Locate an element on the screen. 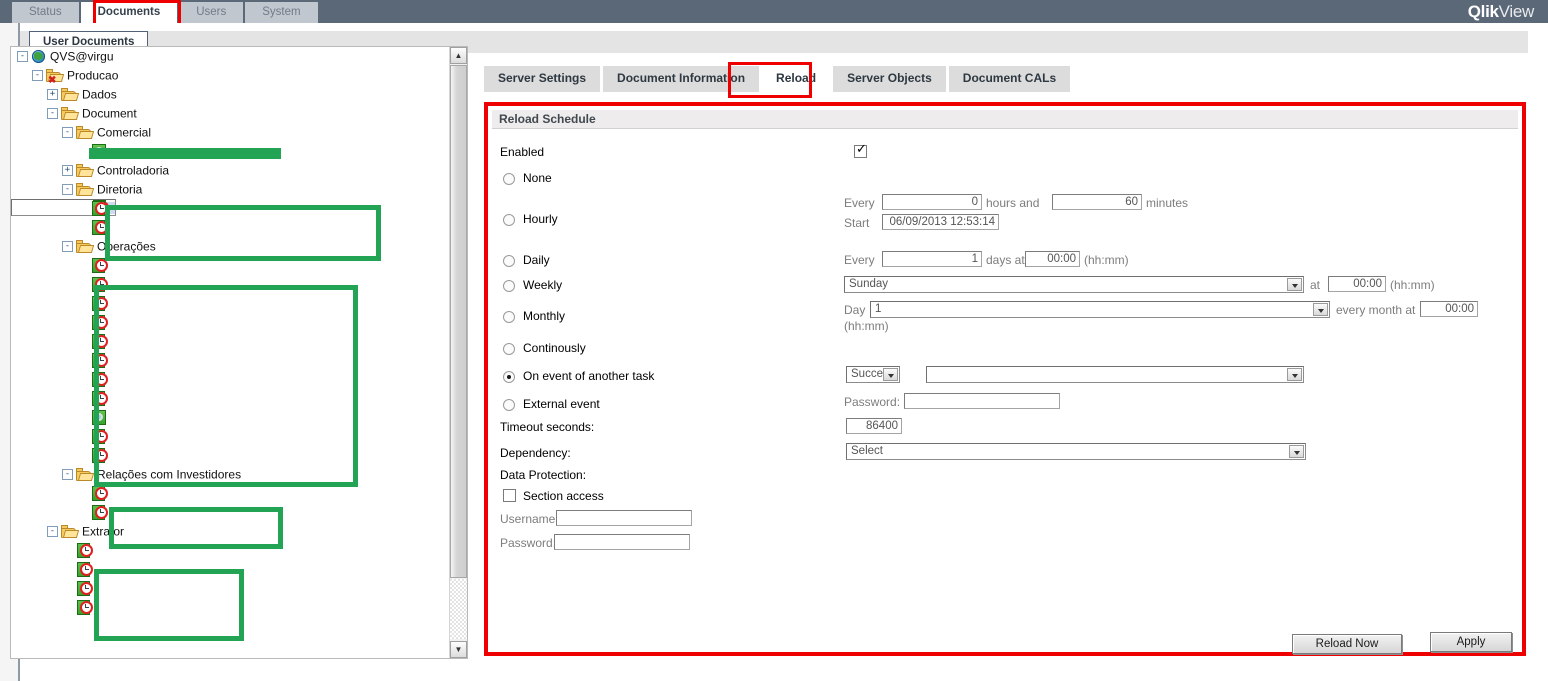 This screenshot has height=681, width=1548. tree-vertical-scrollbar: ▲ ▼ is located at coordinates (458, 352).